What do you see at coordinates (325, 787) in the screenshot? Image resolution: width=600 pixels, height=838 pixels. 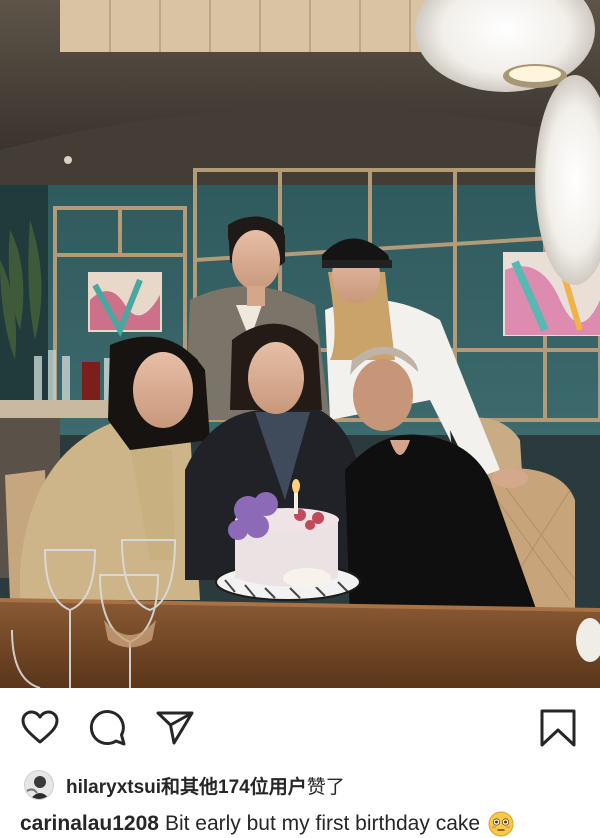 I see `liker-suffix: 赞了` at bounding box center [325, 787].